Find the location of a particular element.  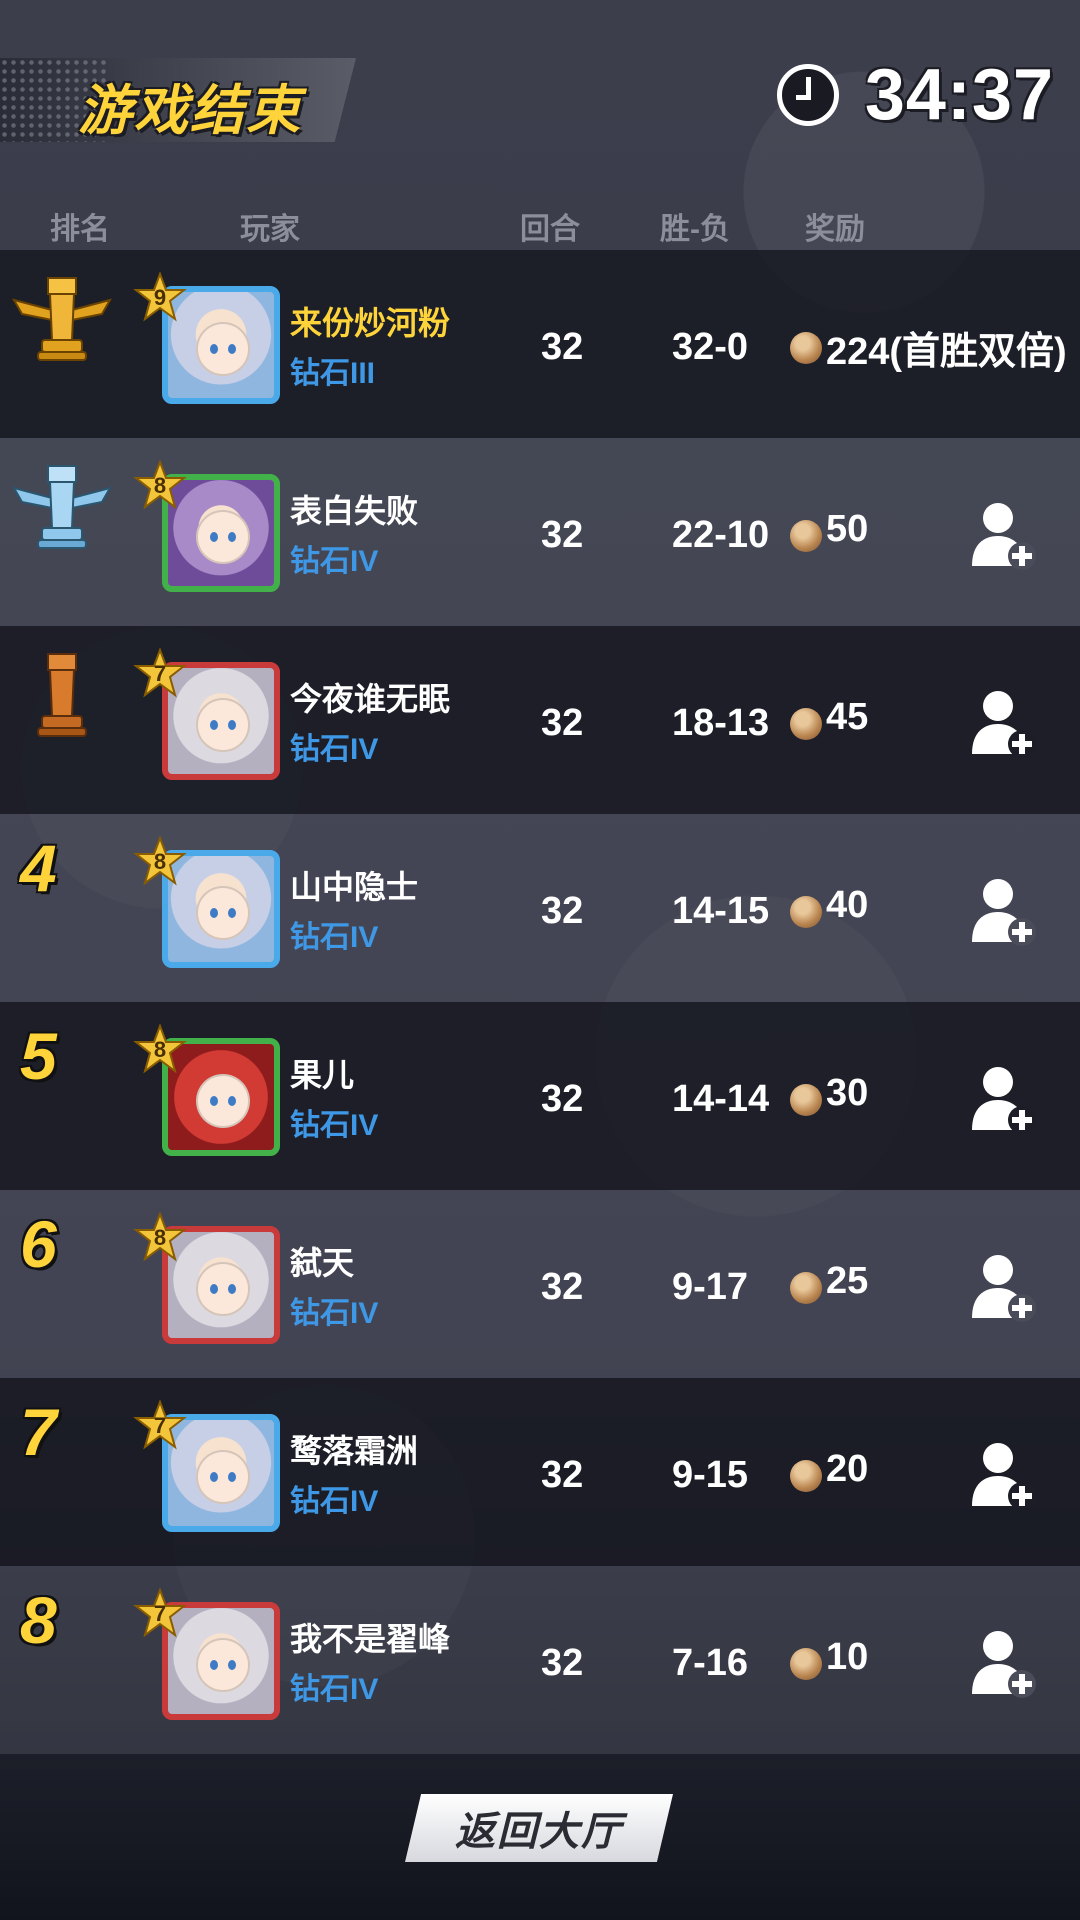

header-player: 玩家 is located at coordinates (270, 229).